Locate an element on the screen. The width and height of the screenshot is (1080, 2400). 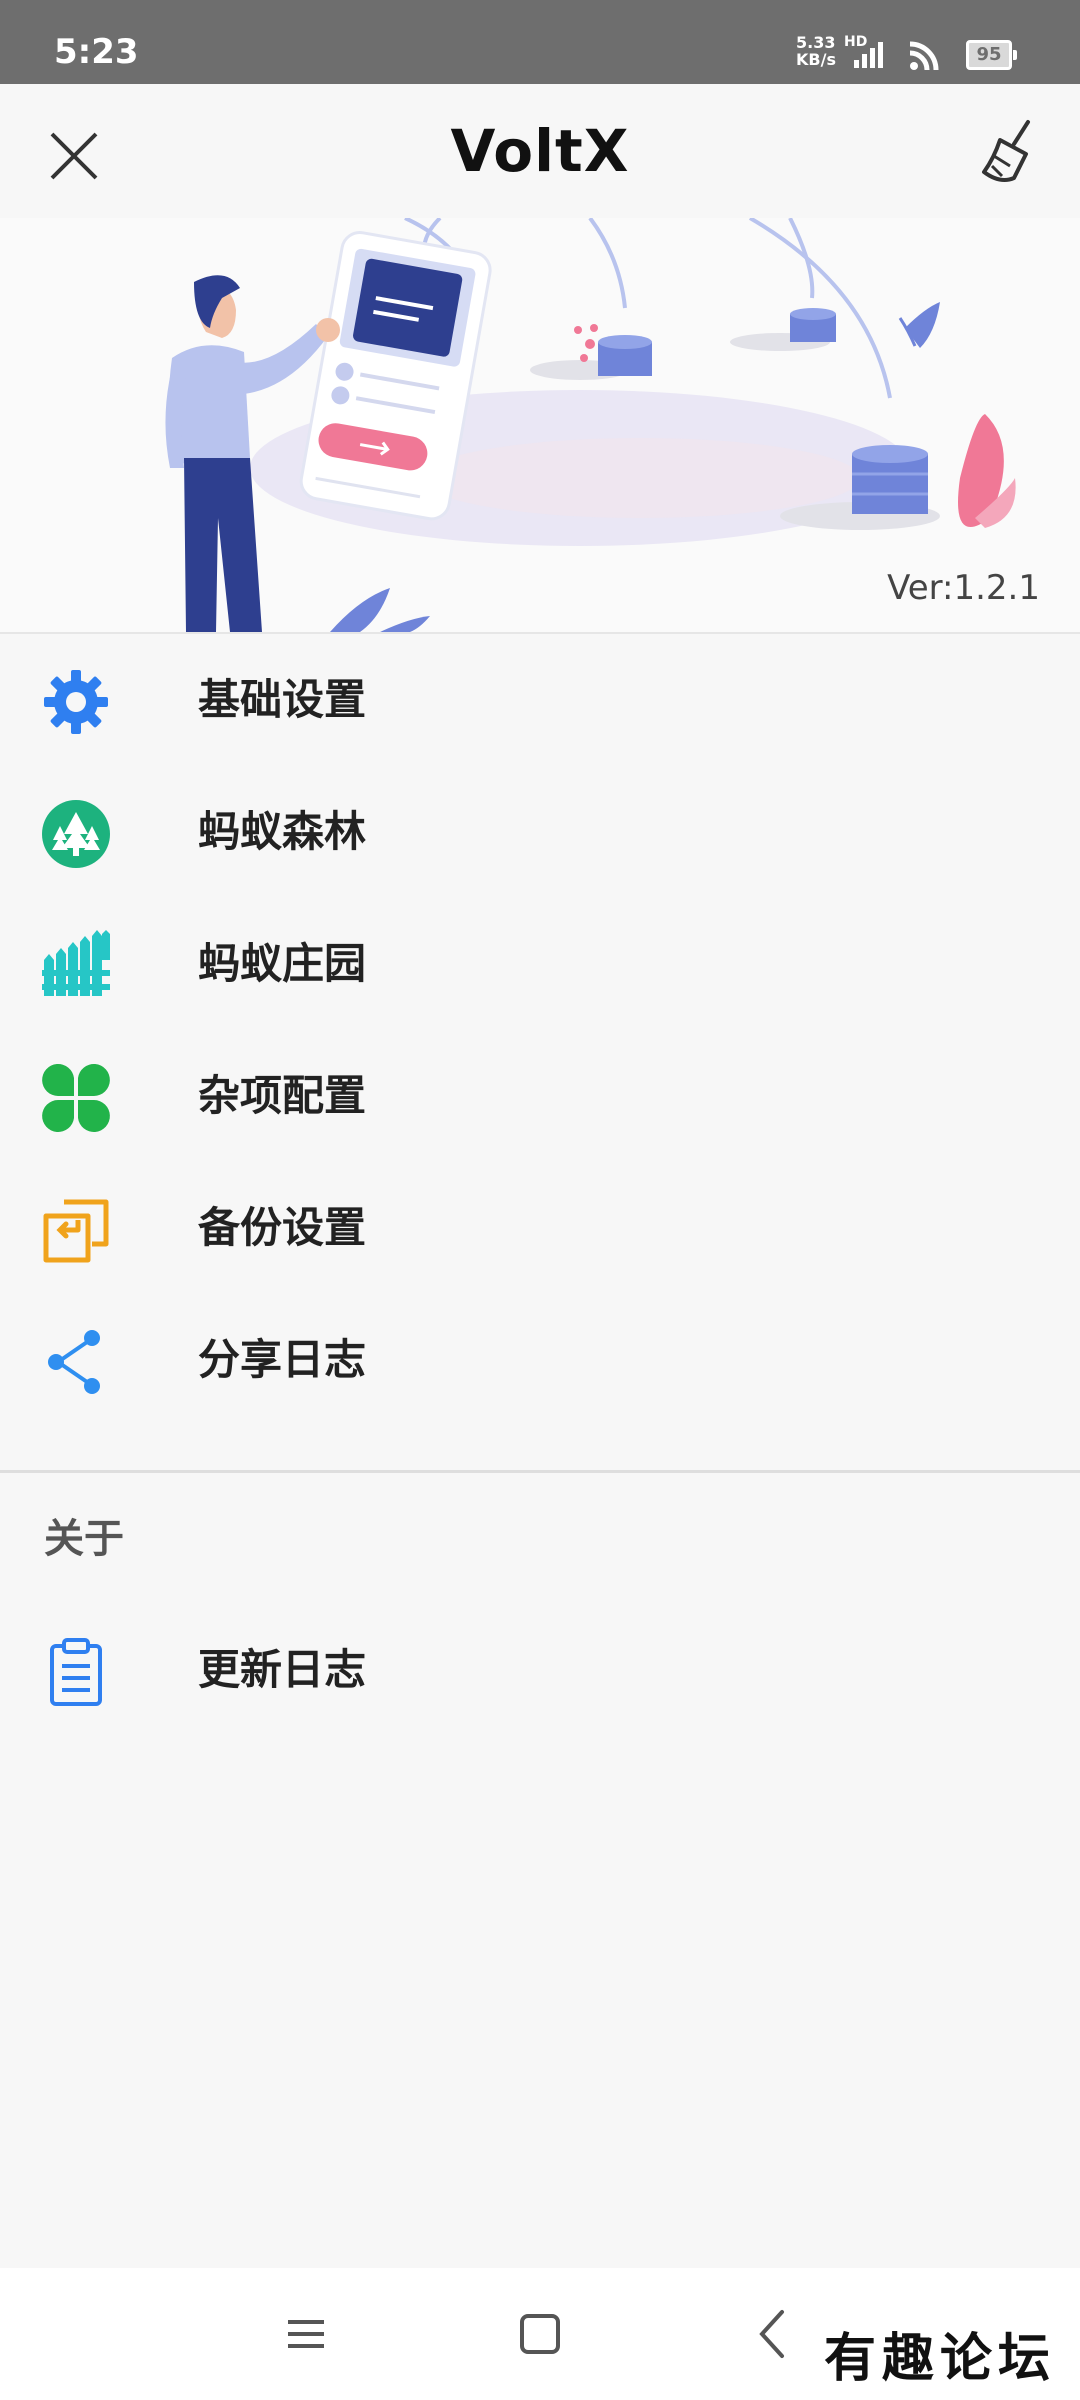
menu-item-label: 基础设置 is located at coordinates (282, 699).